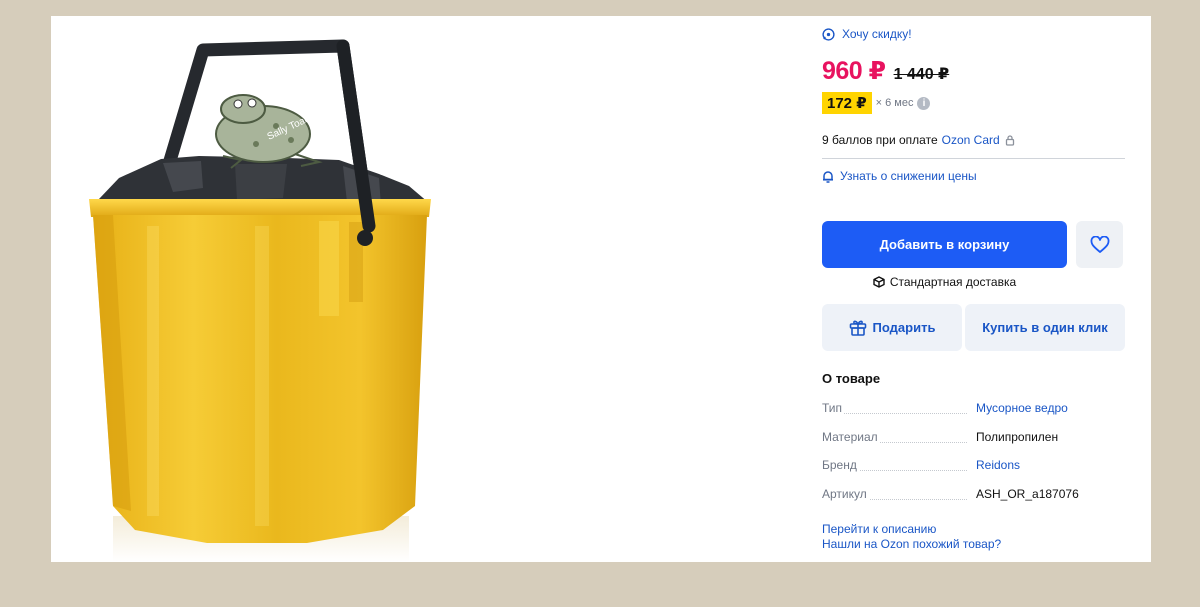  Describe the element at coordinates (921, 74) in the screenshot. I see `old-price: 1 440 ₽` at that location.